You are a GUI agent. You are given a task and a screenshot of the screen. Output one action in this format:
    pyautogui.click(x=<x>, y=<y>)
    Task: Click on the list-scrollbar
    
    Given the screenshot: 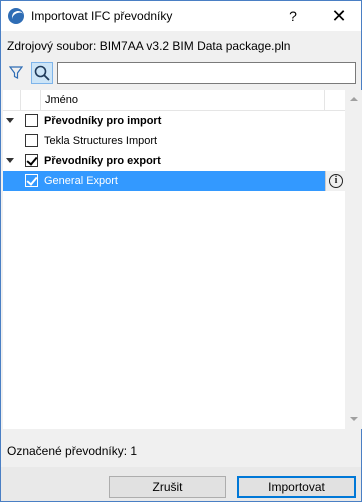 What is the action you would take?
    pyautogui.click(x=353, y=259)
    